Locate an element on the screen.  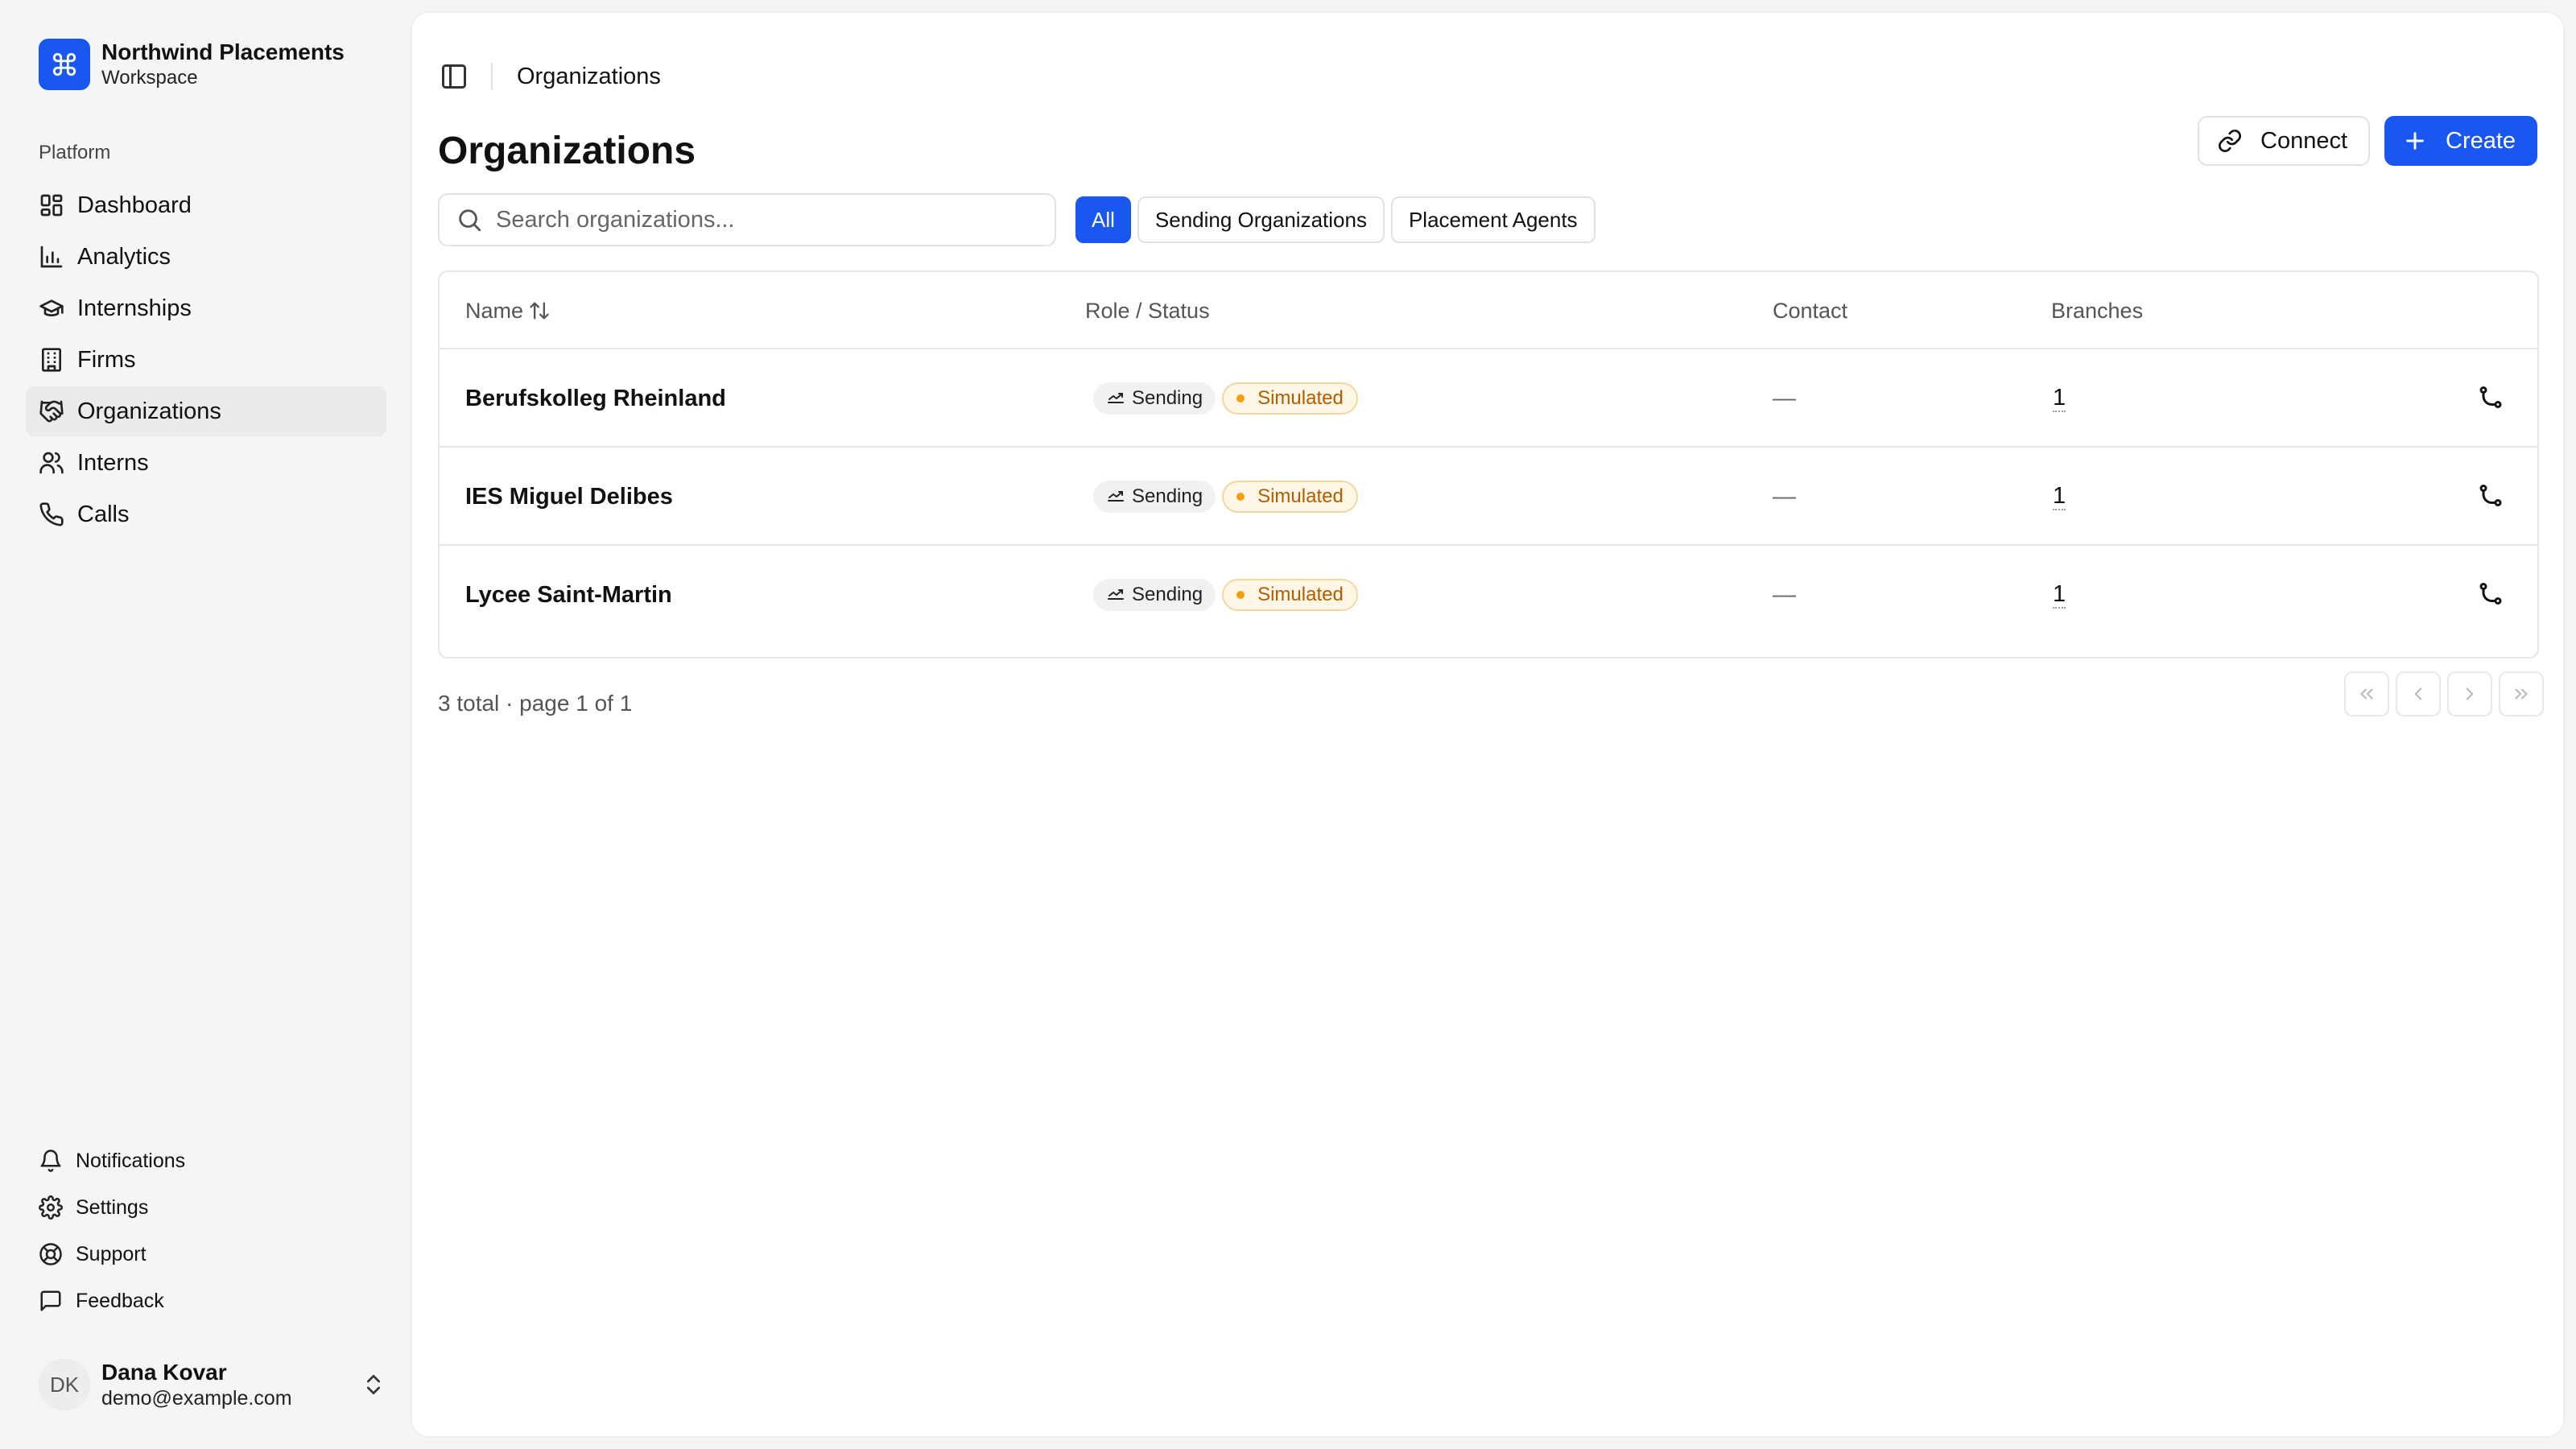
dashboard-icon is located at coordinates (51, 205).